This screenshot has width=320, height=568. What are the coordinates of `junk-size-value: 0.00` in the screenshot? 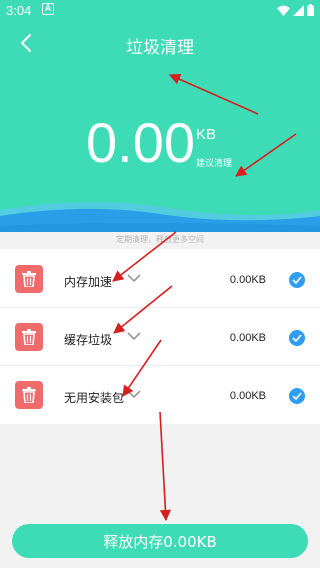 It's located at (140, 142).